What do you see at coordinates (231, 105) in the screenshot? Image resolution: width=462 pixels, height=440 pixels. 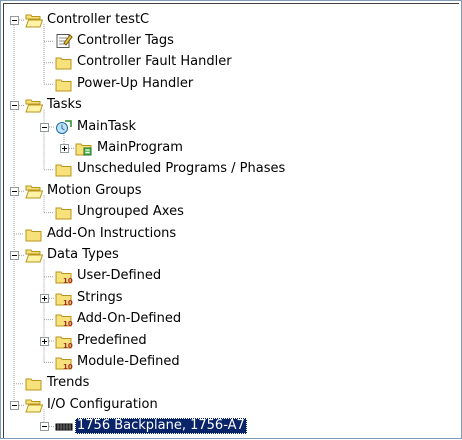 I see `tree-node-tasks: Tasks` at bounding box center [231, 105].